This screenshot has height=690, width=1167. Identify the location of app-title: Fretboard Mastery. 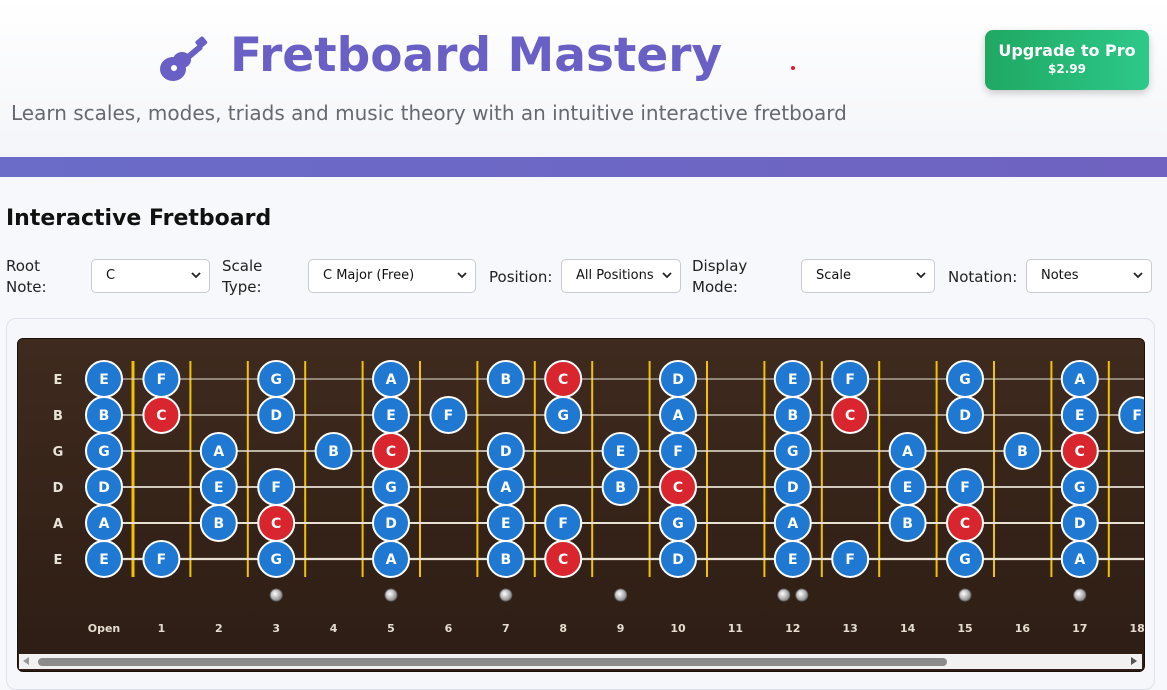
(476, 55).